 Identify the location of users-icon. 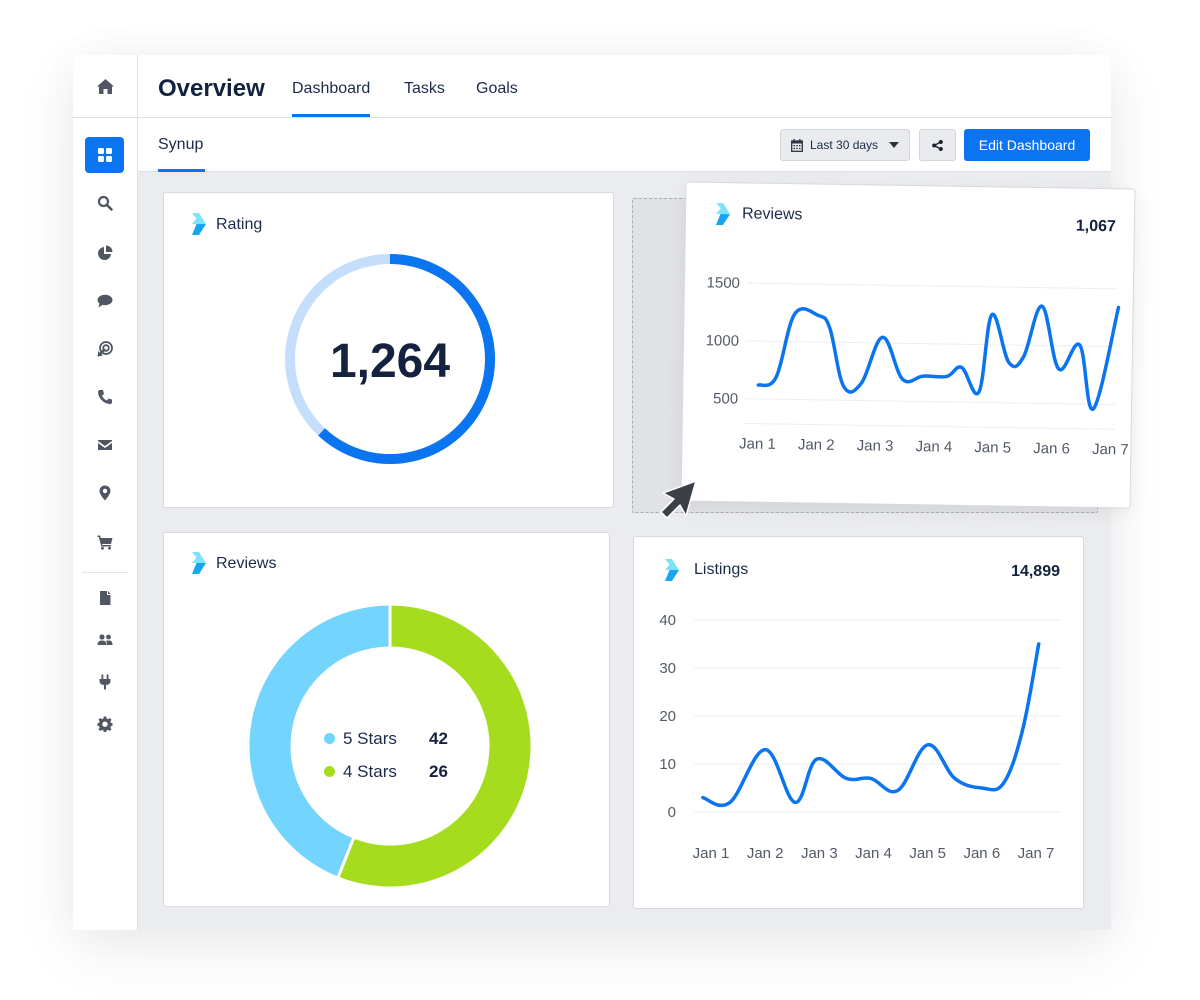
(104, 639).